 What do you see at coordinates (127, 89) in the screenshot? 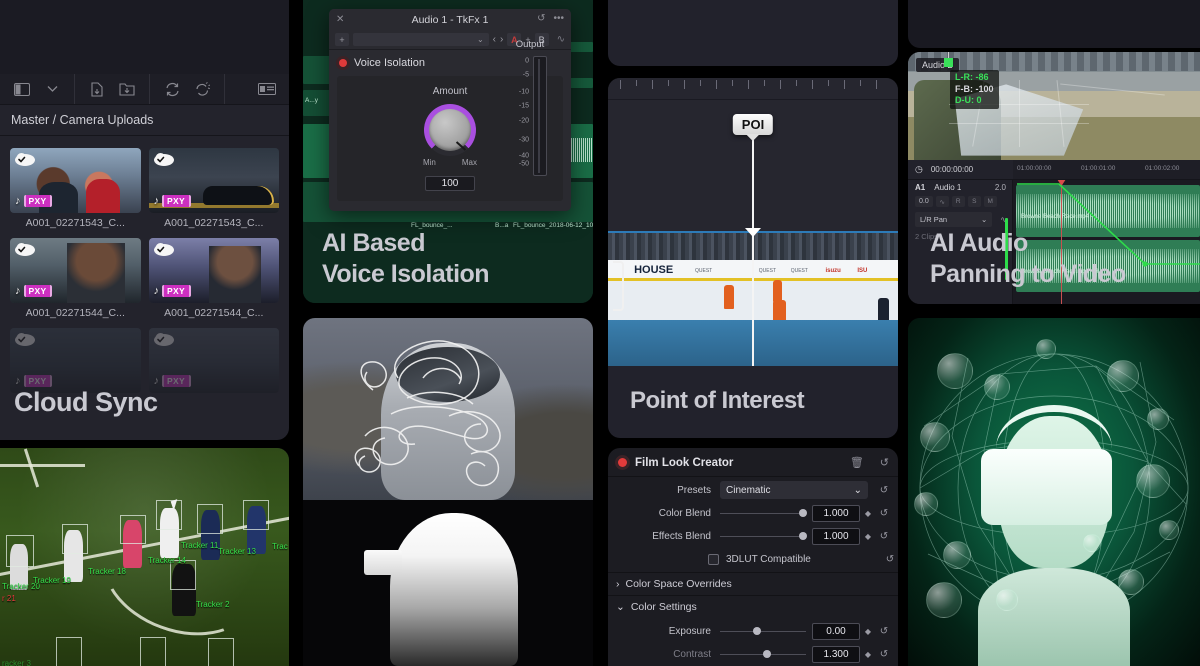
I see `import-folder-icon` at bounding box center [127, 89].